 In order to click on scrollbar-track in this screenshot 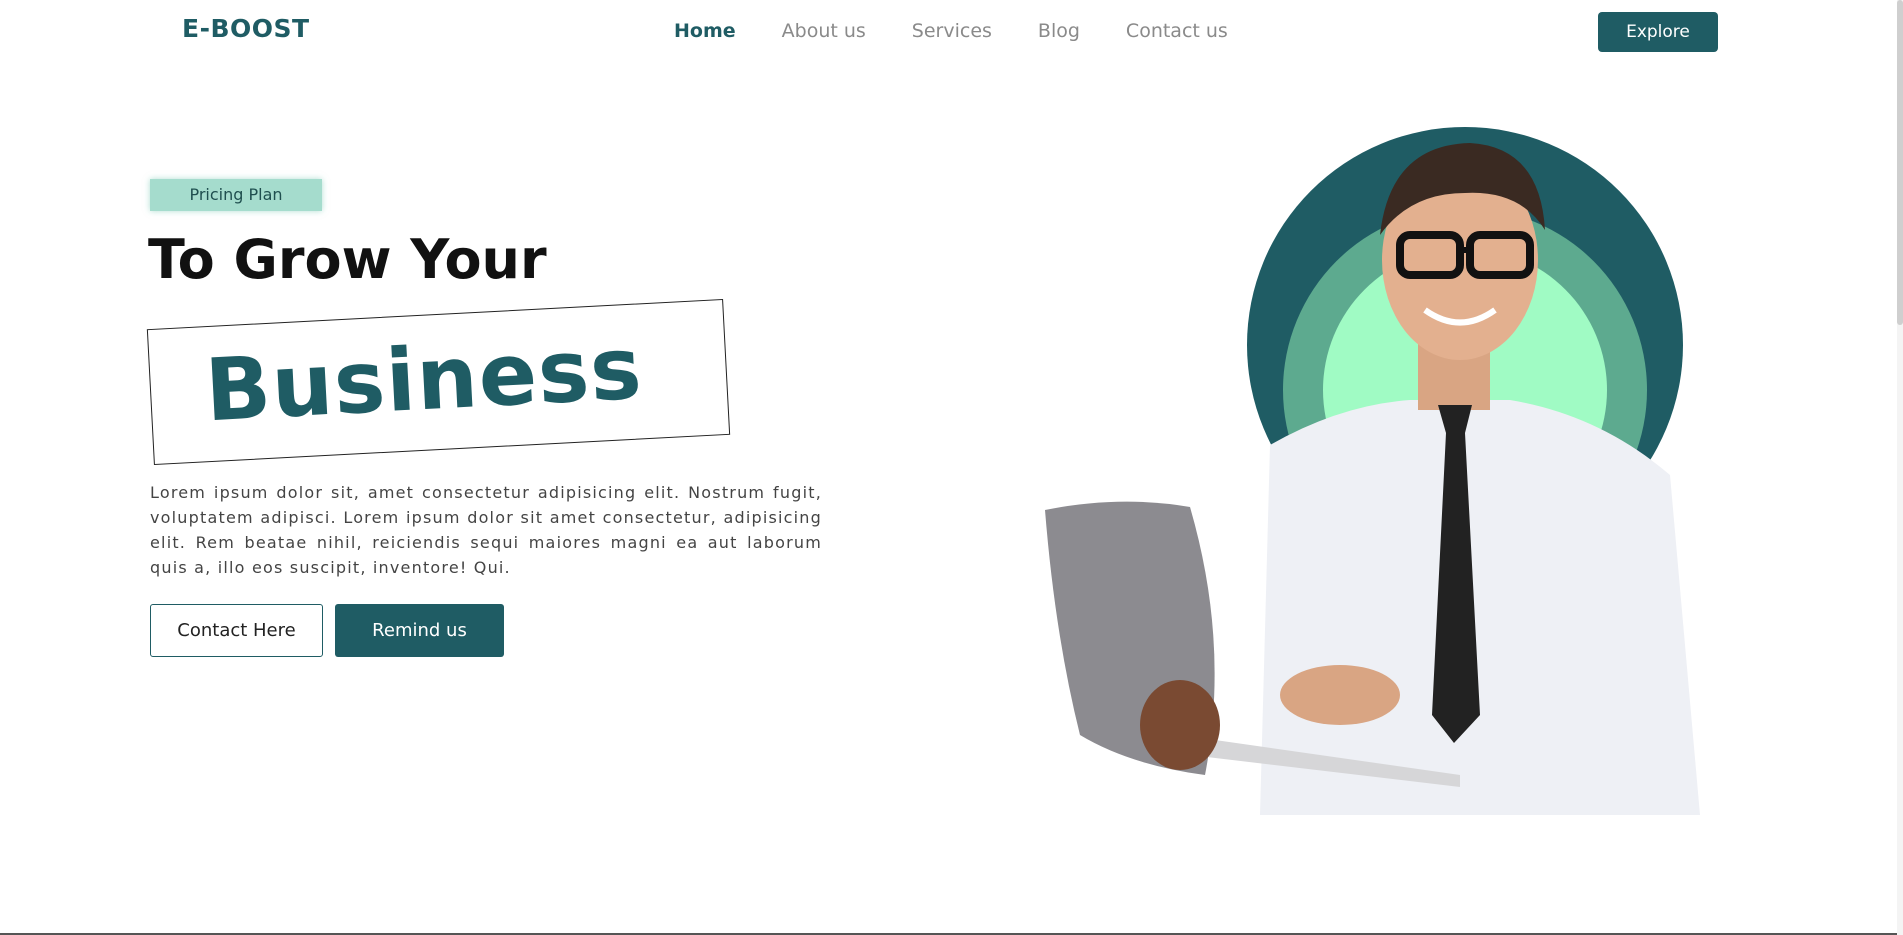, I will do `click(1900, 467)`.